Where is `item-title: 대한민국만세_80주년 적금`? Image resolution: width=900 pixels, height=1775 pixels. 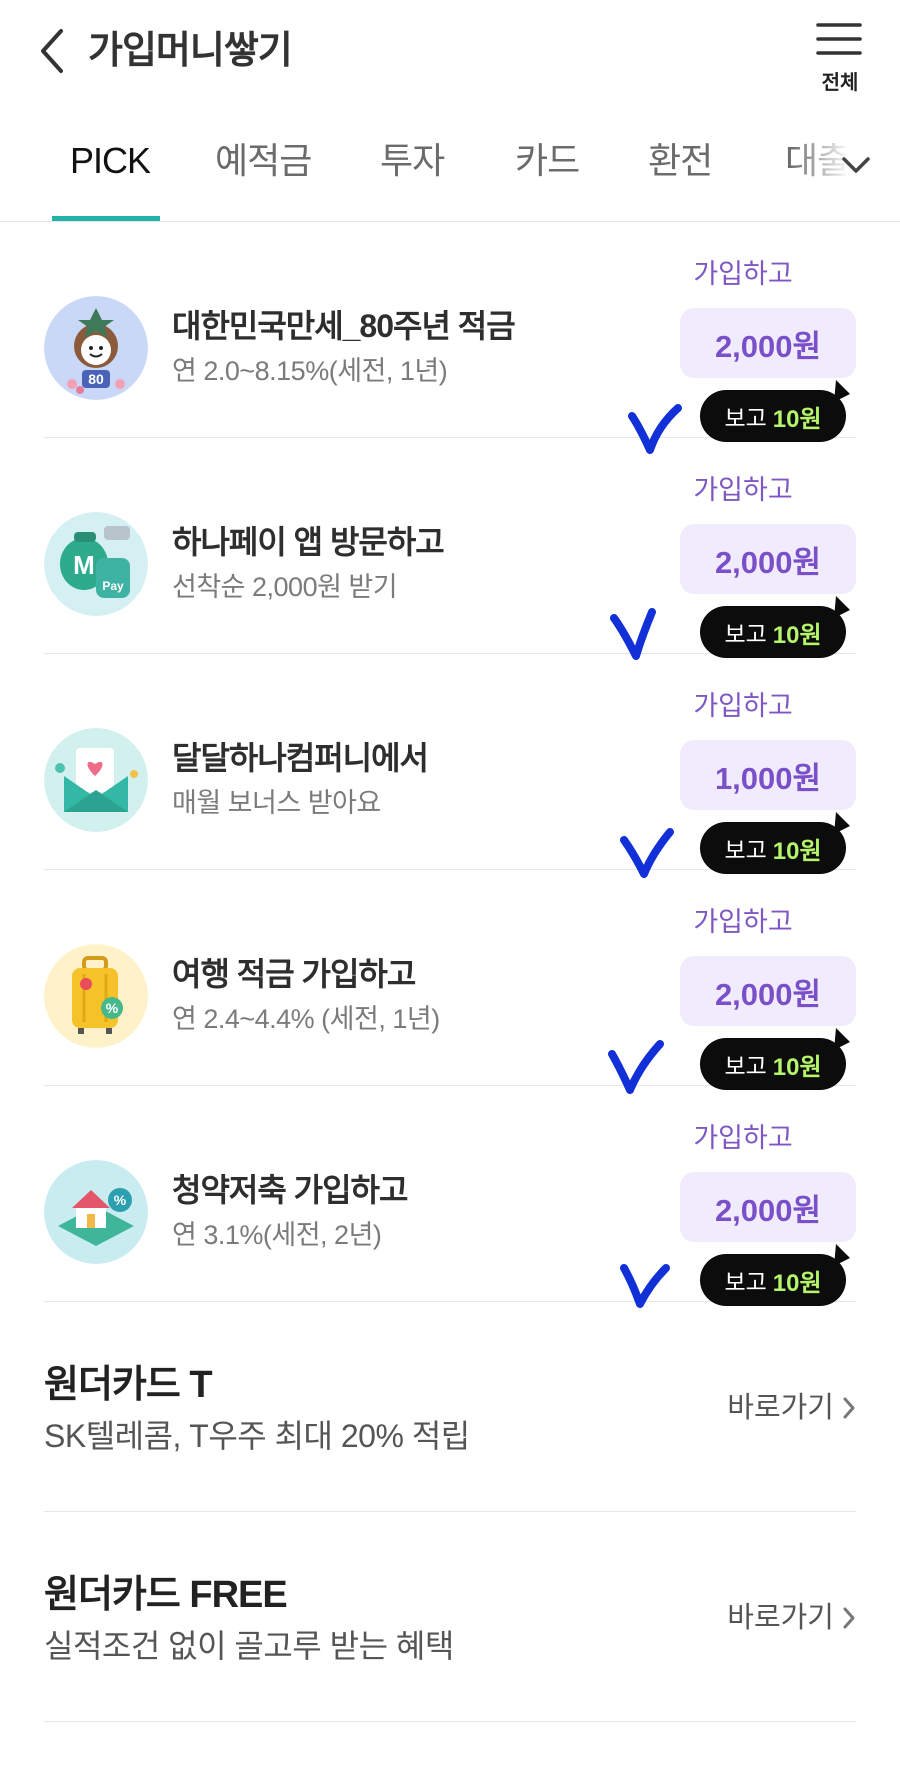
item-title: 대한민국만세_80주년 적금 is located at coordinates (344, 326).